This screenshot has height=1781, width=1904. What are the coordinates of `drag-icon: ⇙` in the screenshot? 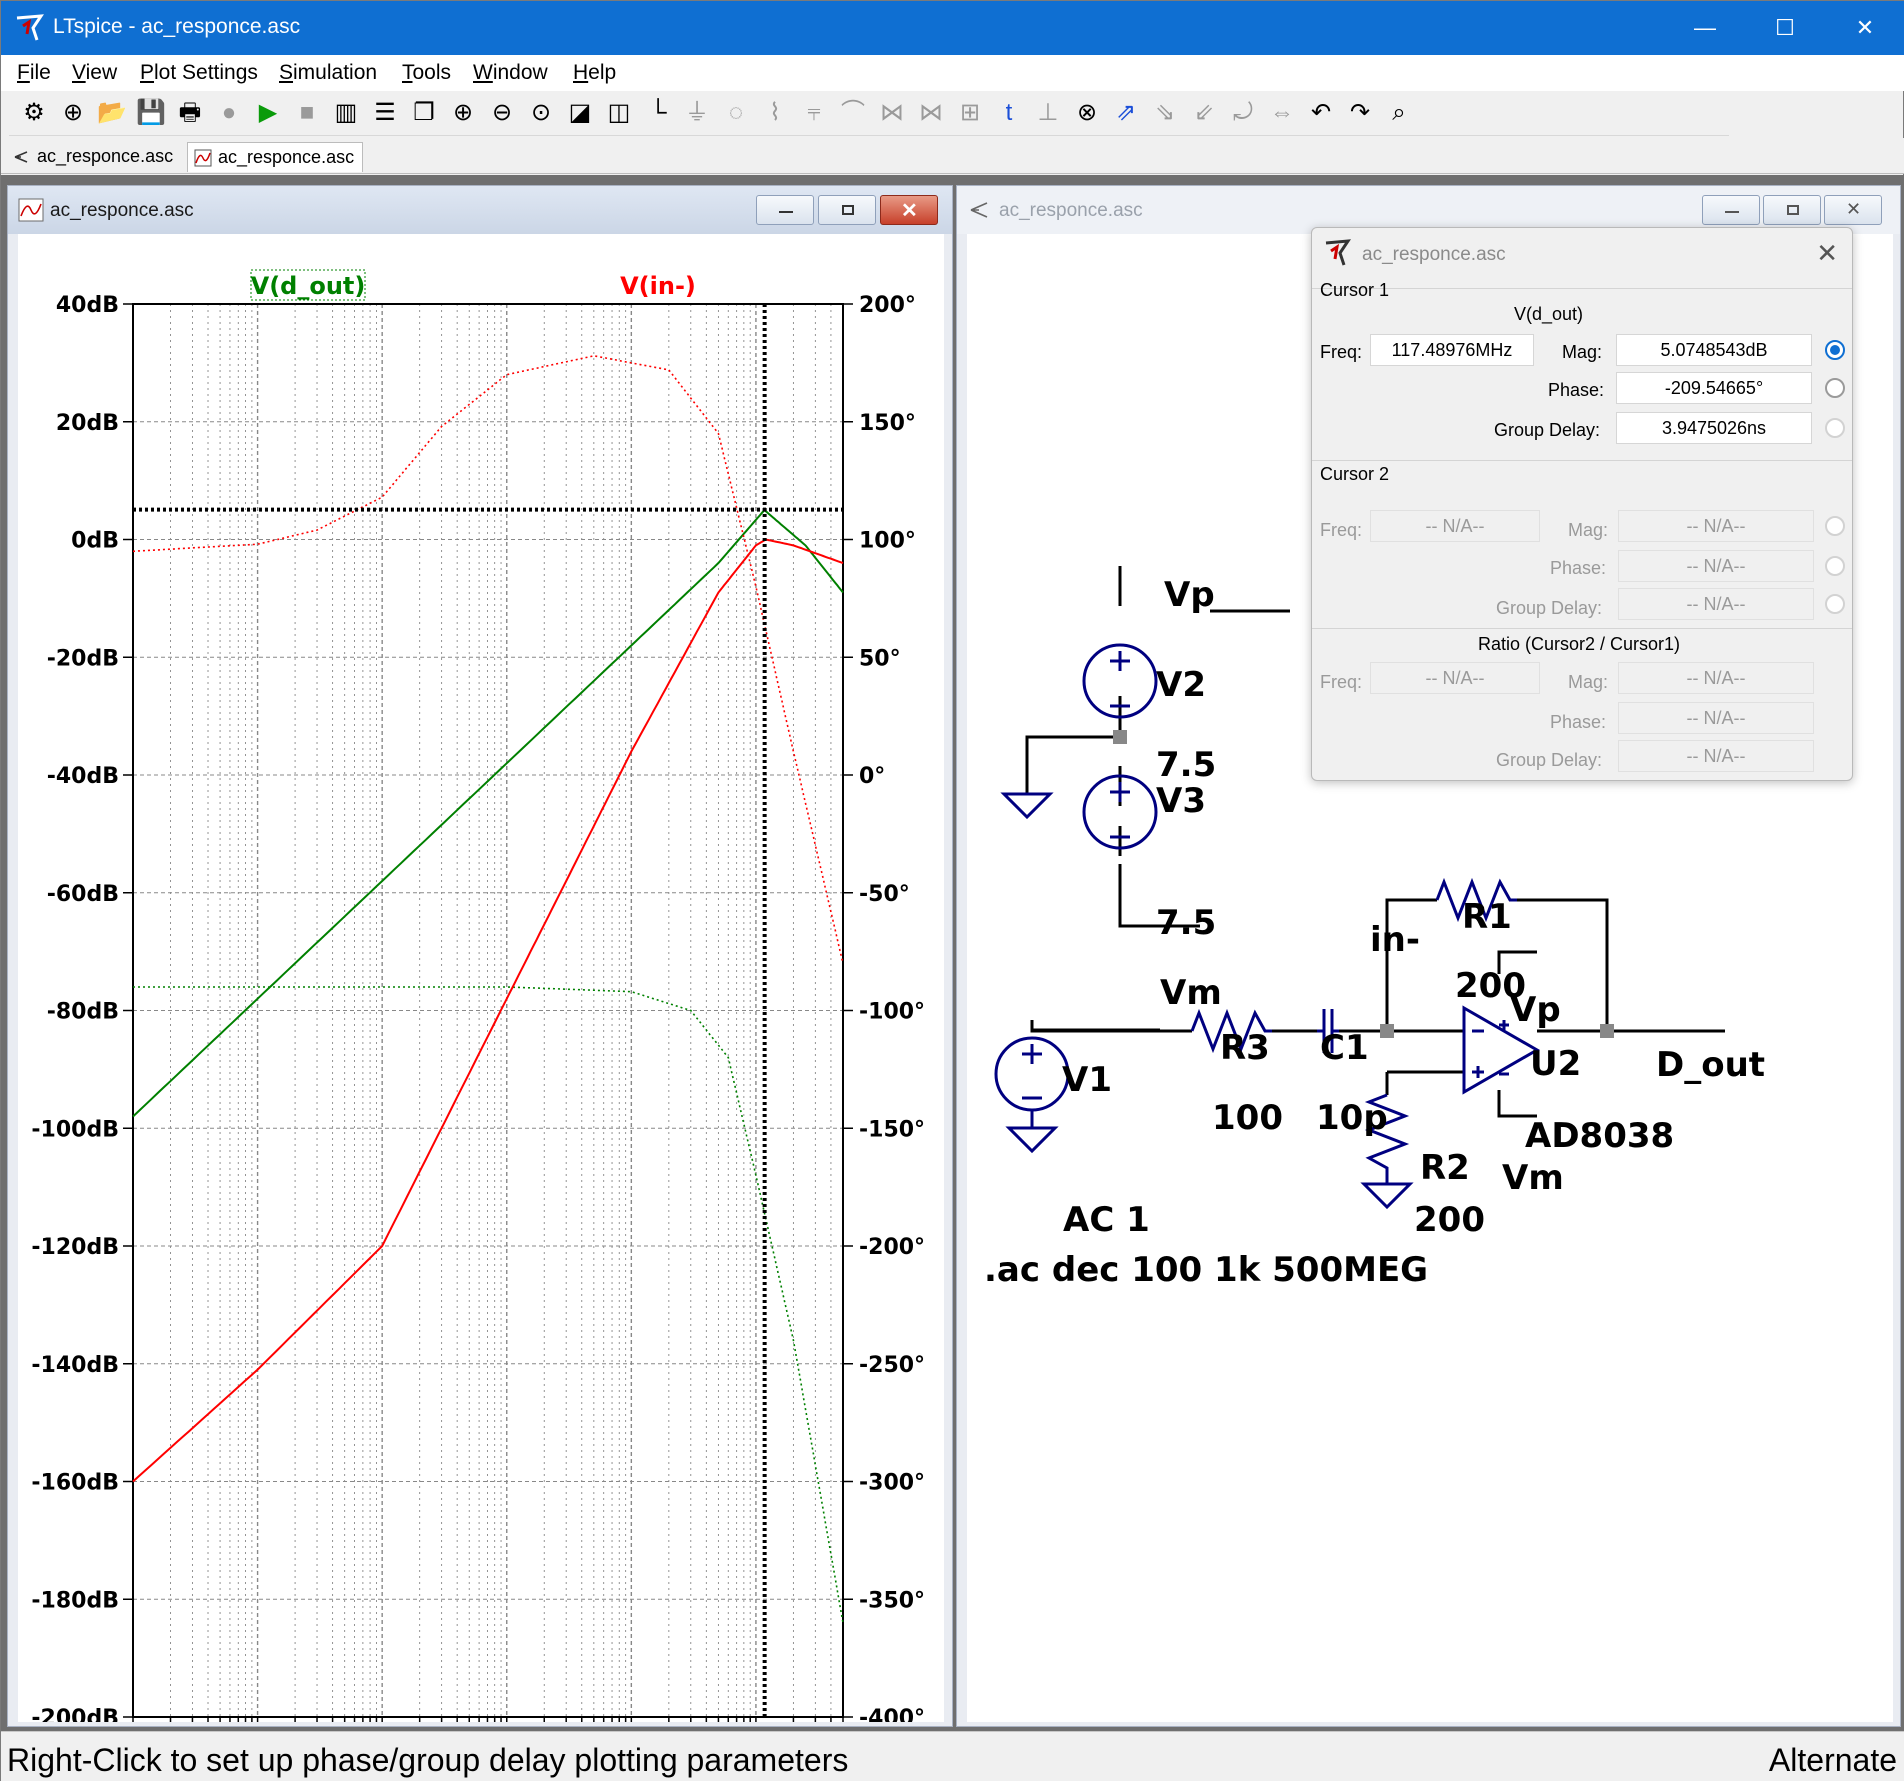 It's located at (1204, 113).